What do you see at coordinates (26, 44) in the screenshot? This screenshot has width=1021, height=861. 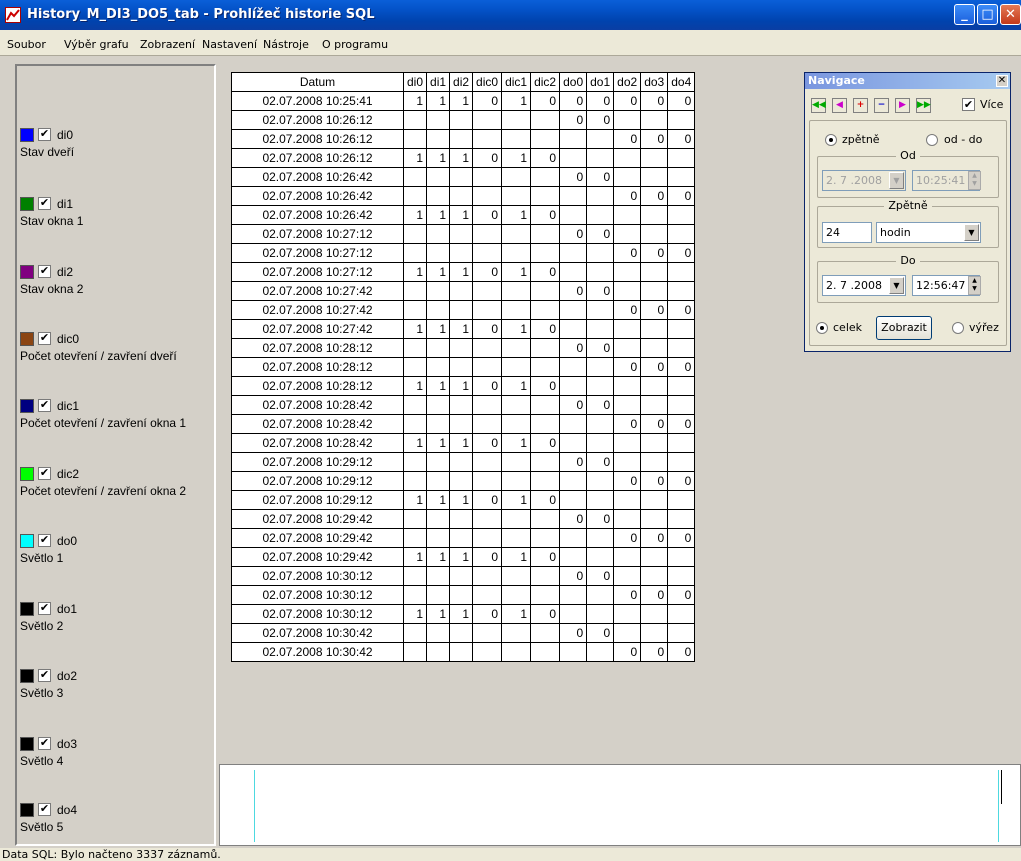 I see `menu-soubor: Soubor` at bounding box center [26, 44].